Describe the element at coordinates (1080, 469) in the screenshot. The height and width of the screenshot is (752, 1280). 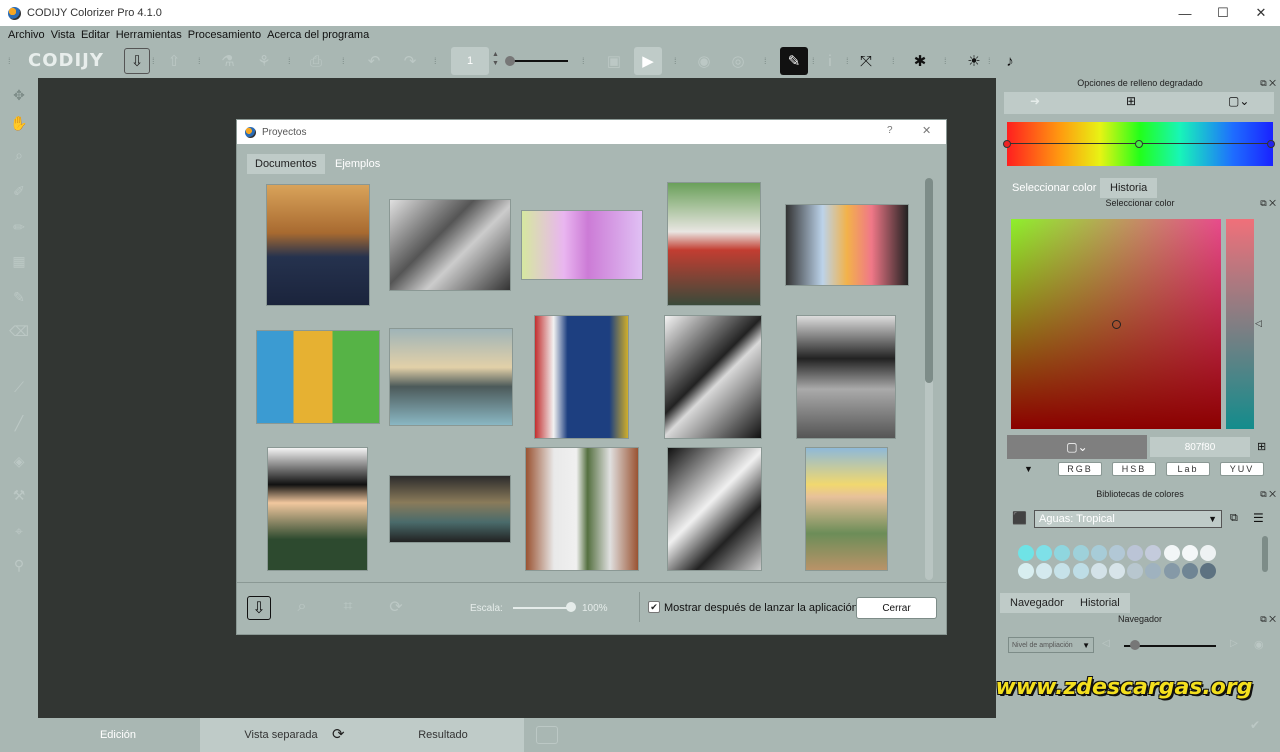
I see `mode-rgb: RGB` at that location.